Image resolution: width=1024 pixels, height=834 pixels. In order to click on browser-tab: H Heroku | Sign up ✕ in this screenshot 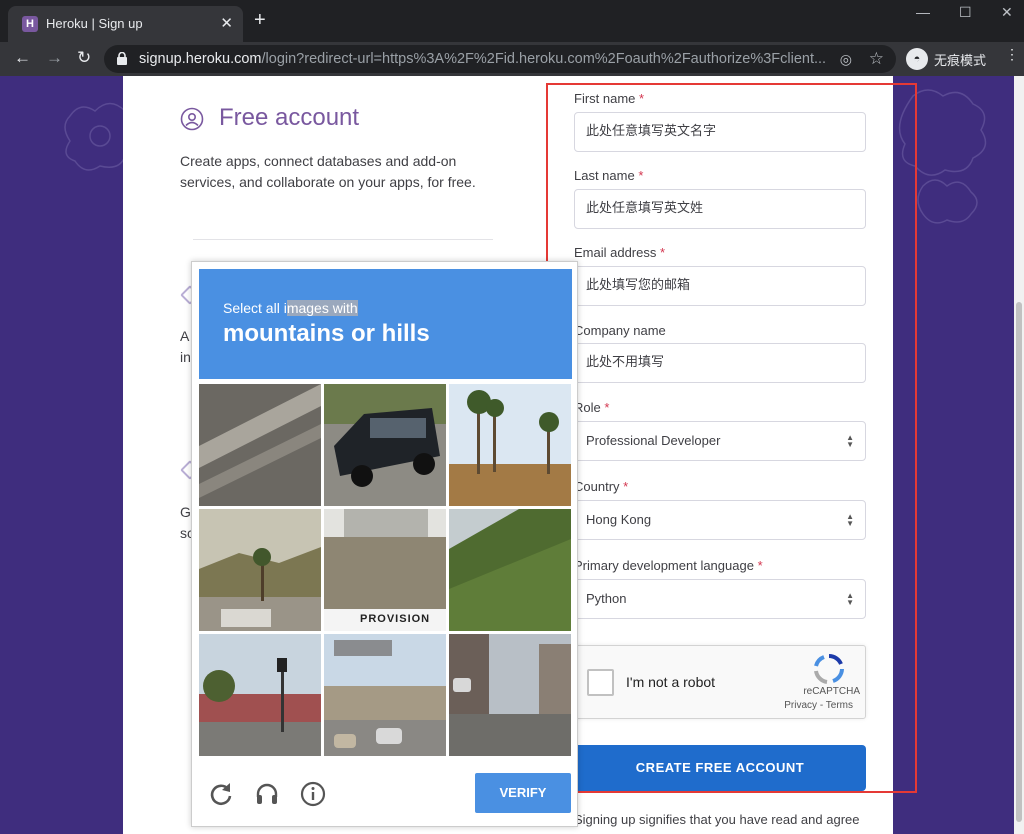, I will do `click(125, 24)`.